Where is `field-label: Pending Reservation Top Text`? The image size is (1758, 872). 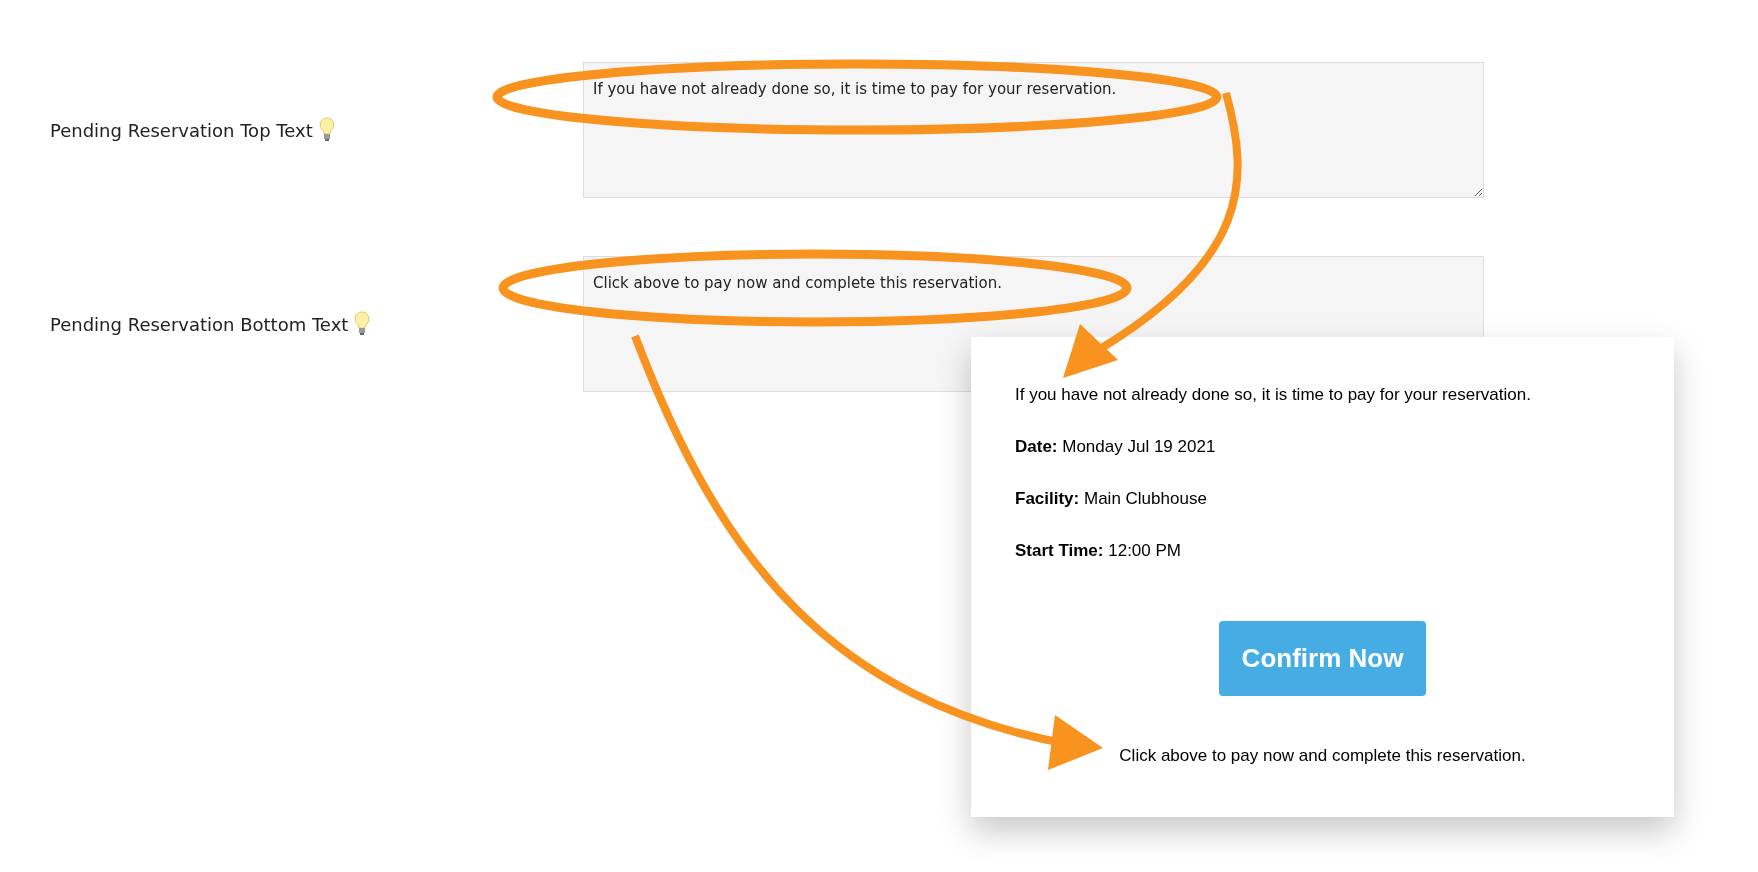 field-label: Pending Reservation Top Text is located at coordinates (181, 130).